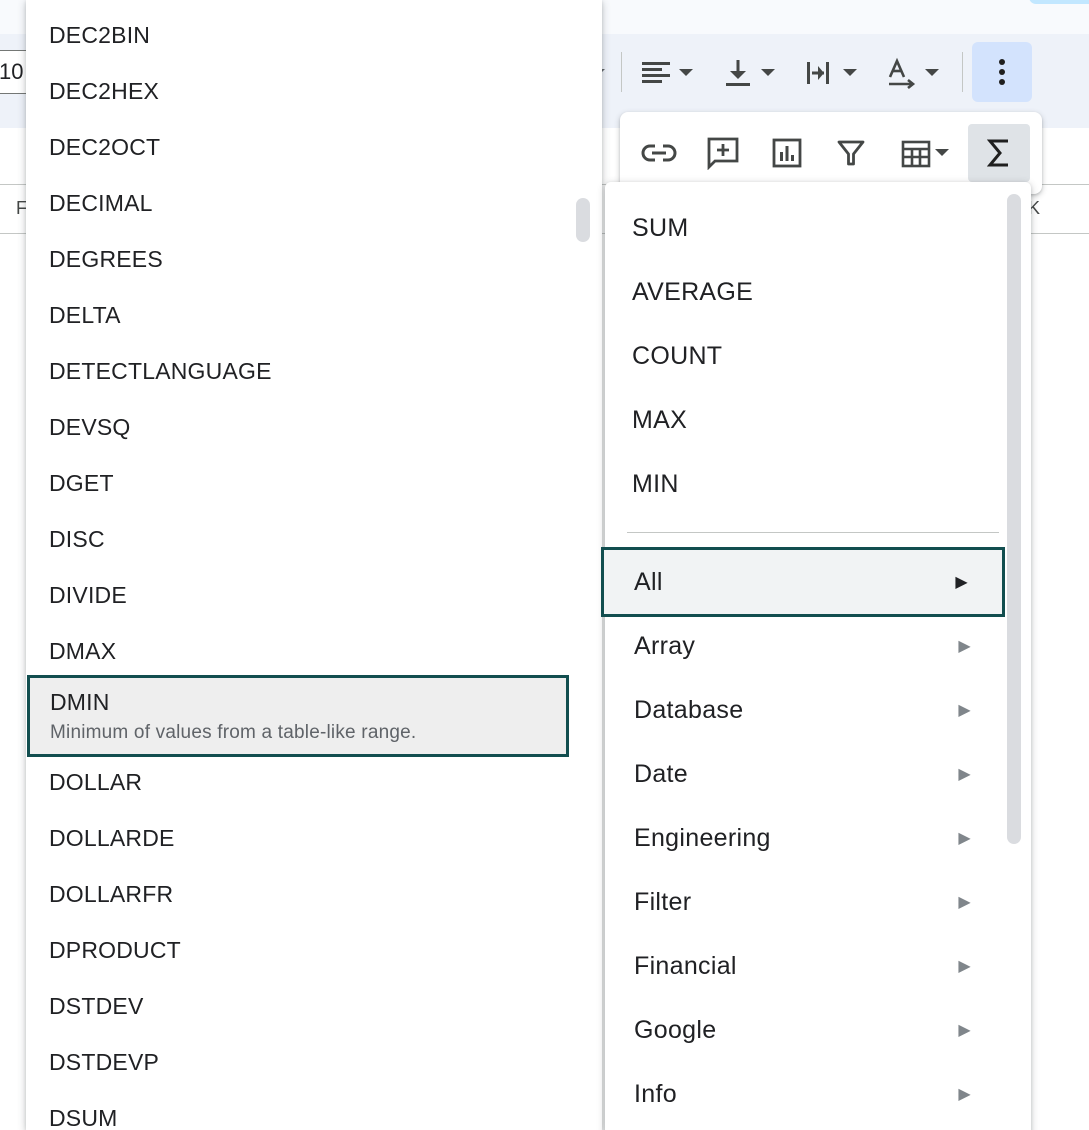 The height and width of the screenshot is (1130, 1089). Describe the element at coordinates (298, 259) in the screenshot. I see `list-item: DEGREES` at that location.